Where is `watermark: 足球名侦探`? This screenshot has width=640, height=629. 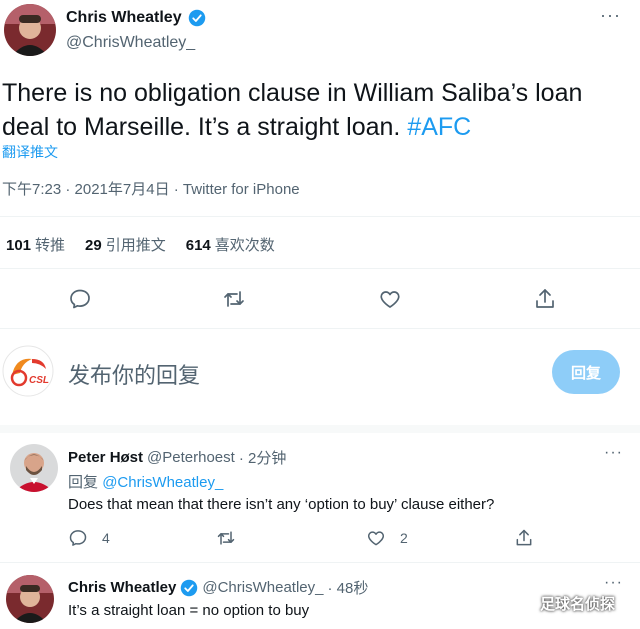
watermark: 足球名侦探 is located at coordinates (563, 603).